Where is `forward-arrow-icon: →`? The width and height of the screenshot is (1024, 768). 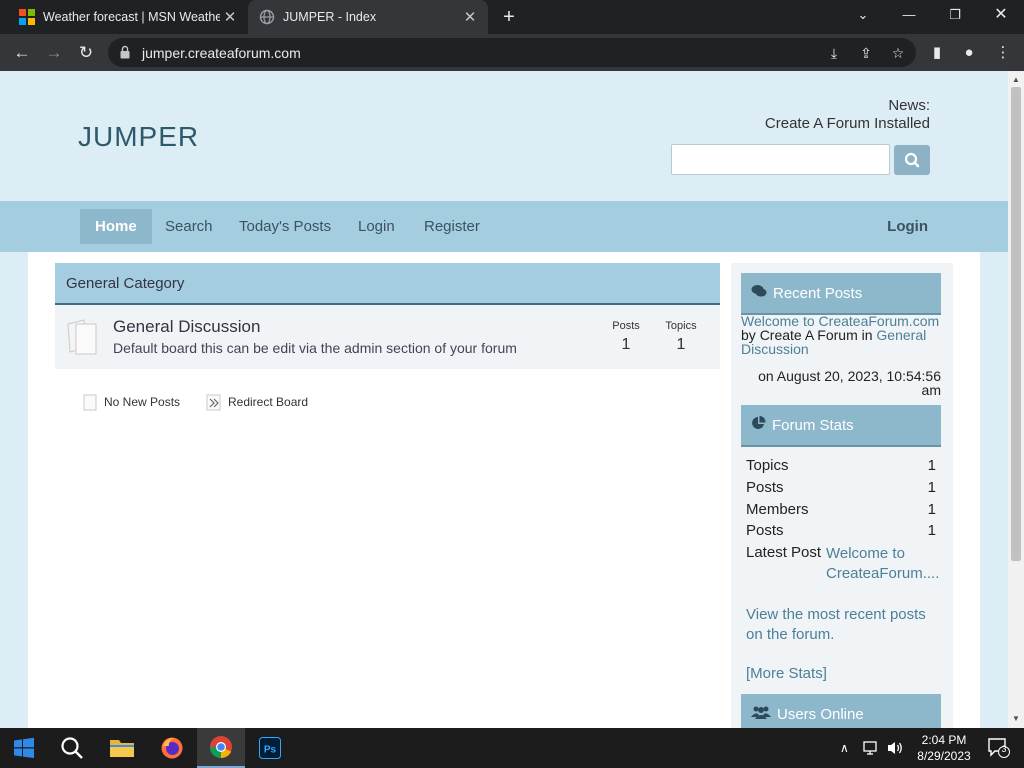 forward-arrow-icon: → is located at coordinates (54, 53).